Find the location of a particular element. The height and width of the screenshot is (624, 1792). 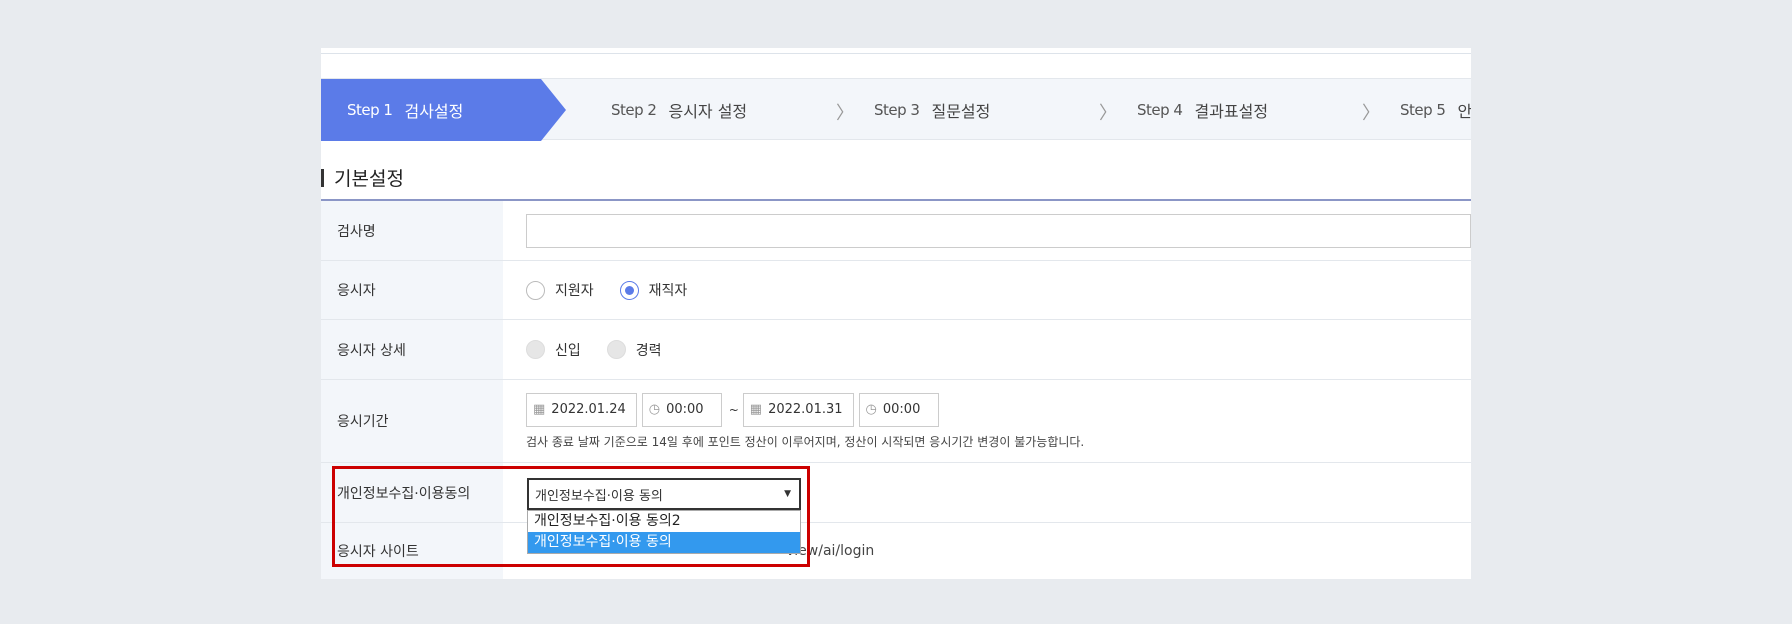

end-time-input: ◷ 00:00 is located at coordinates (898, 409).